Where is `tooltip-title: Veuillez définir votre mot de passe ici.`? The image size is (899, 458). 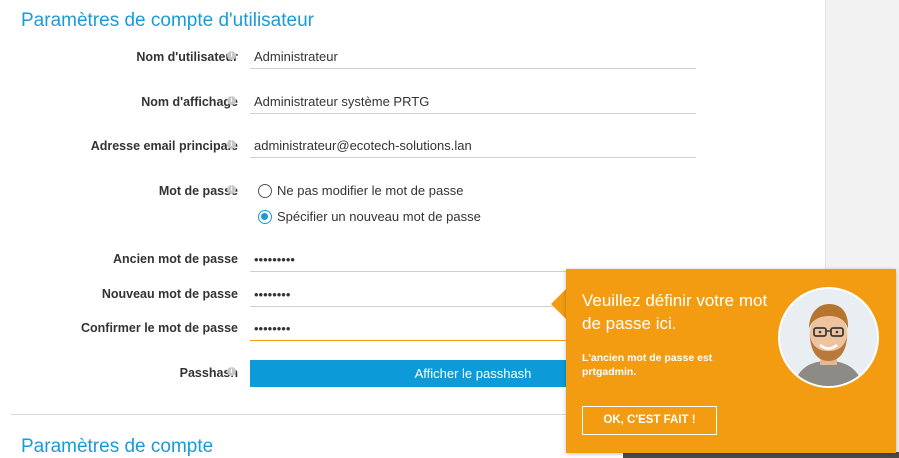 tooltip-title: Veuillez définir votre mot de passe ici. is located at coordinates (675, 312).